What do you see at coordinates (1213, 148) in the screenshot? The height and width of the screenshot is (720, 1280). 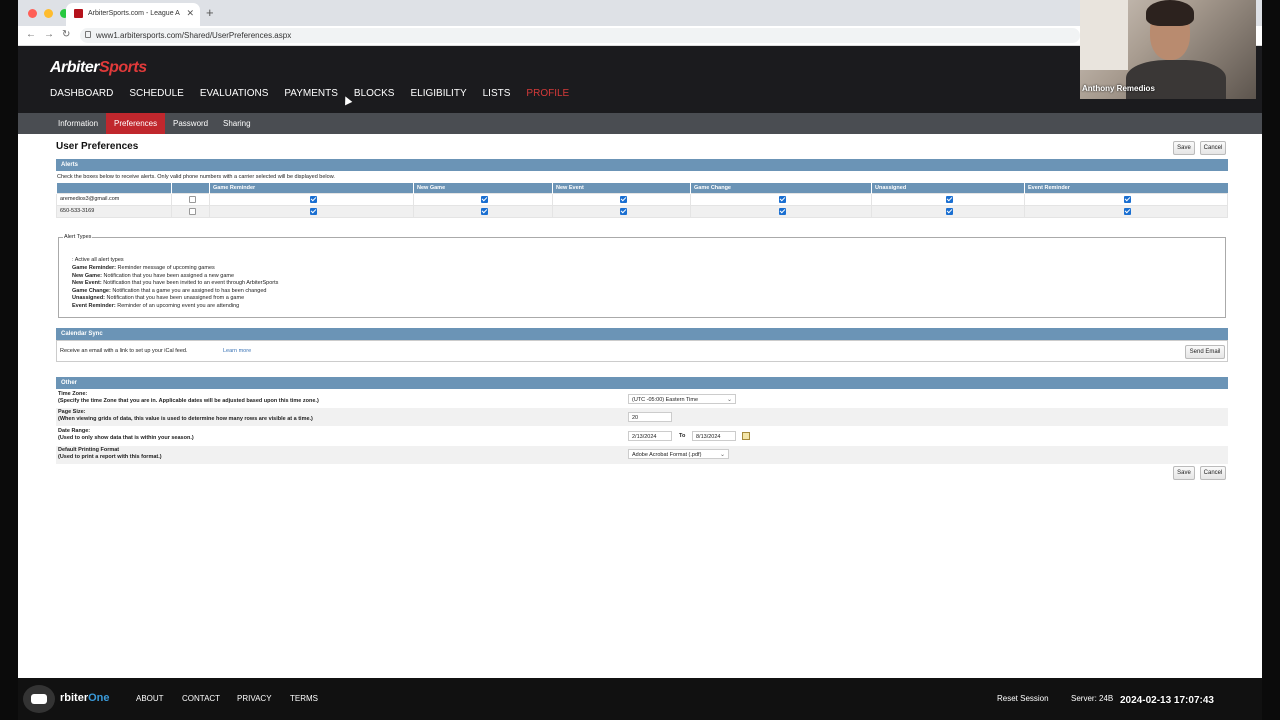 I see `cancel-button-top: Cancel` at bounding box center [1213, 148].